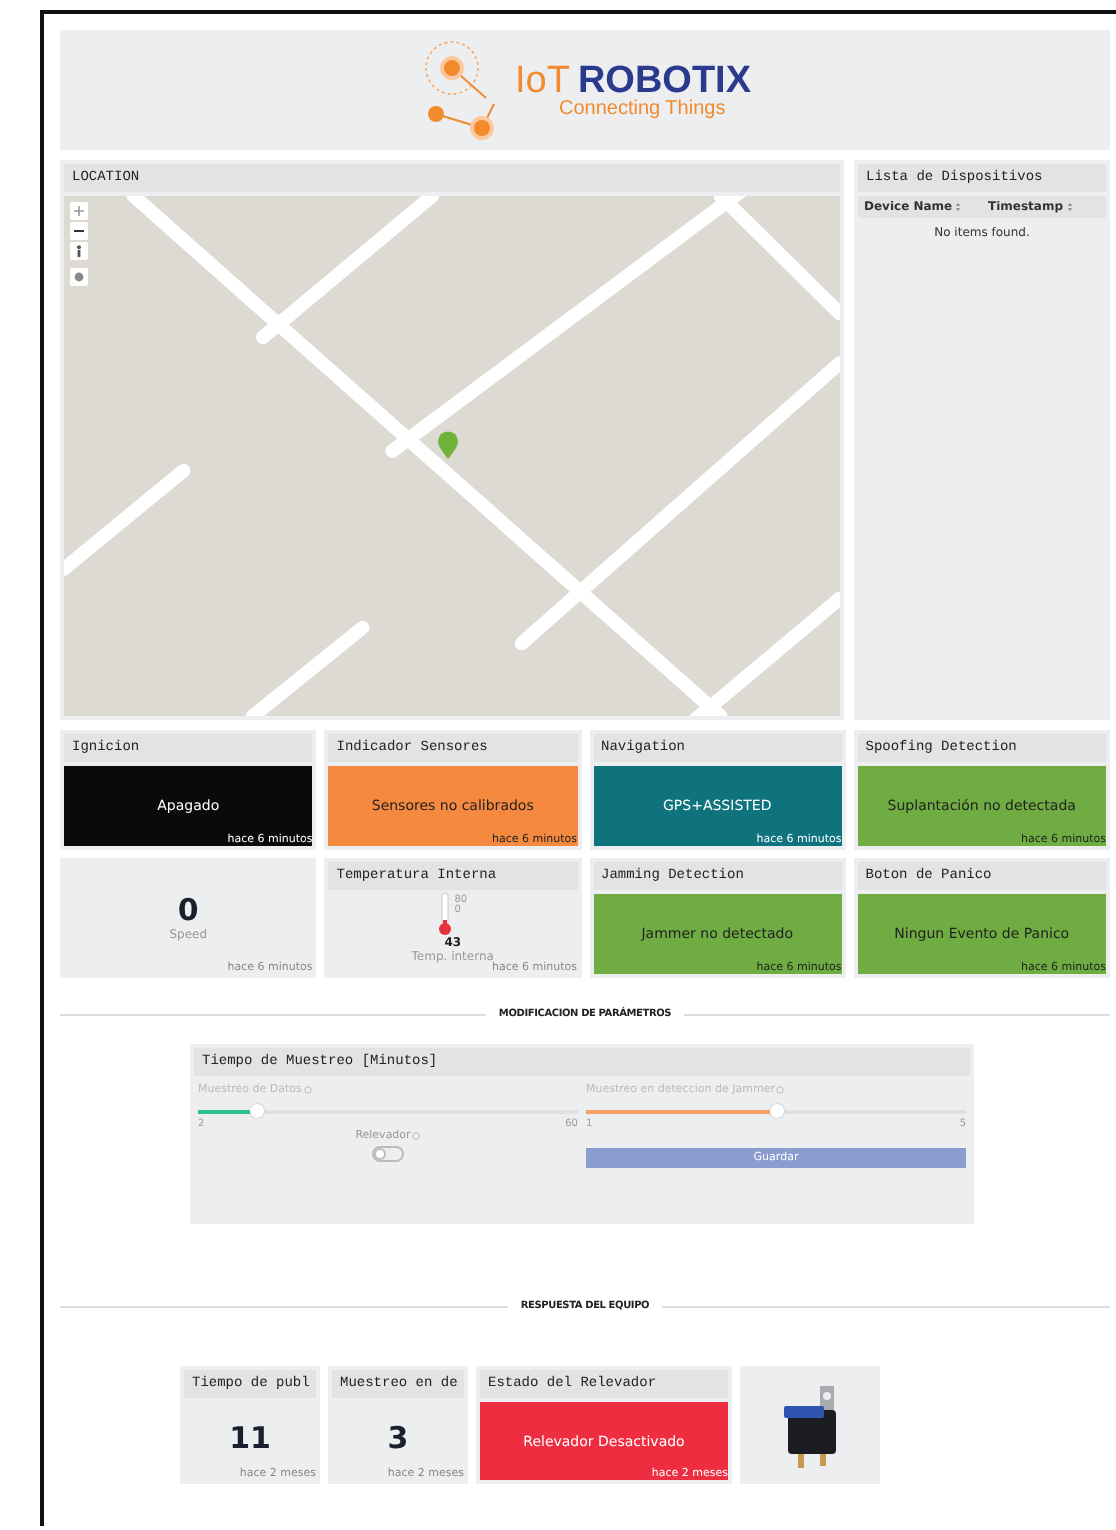  I want to click on thermometer-icon, so click(445, 914).